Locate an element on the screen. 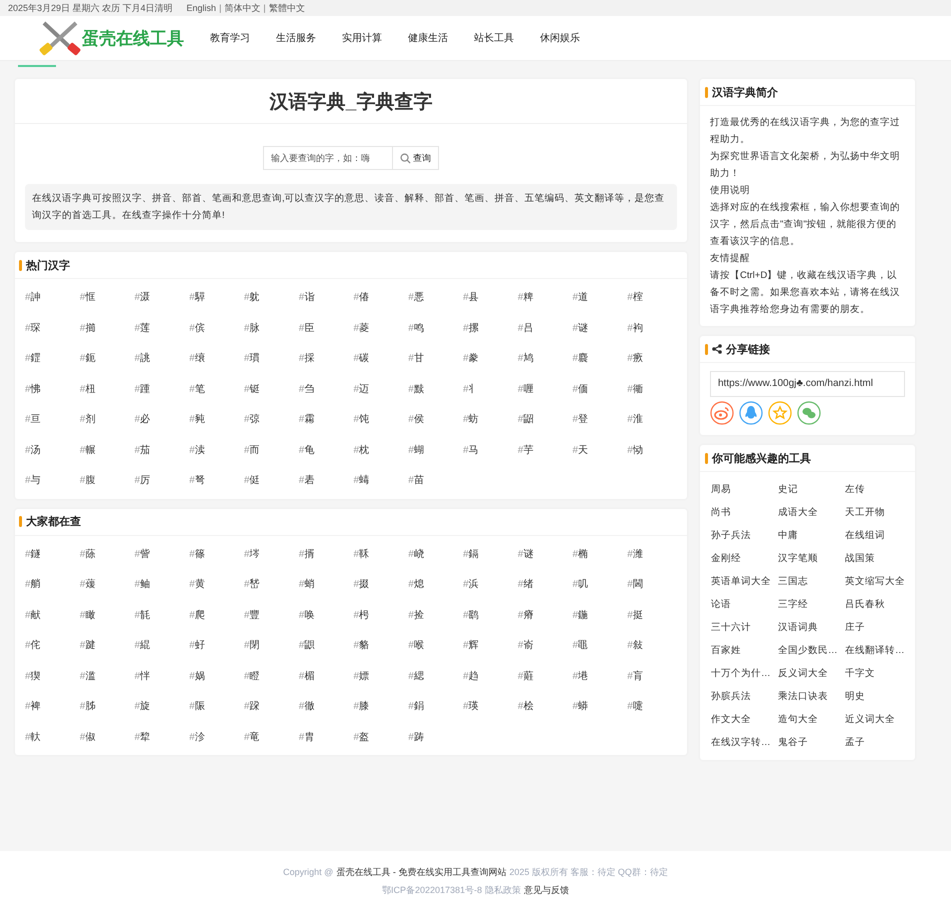 This screenshot has width=951, height=904. character-link: #茄 is located at coordinates (162, 451).